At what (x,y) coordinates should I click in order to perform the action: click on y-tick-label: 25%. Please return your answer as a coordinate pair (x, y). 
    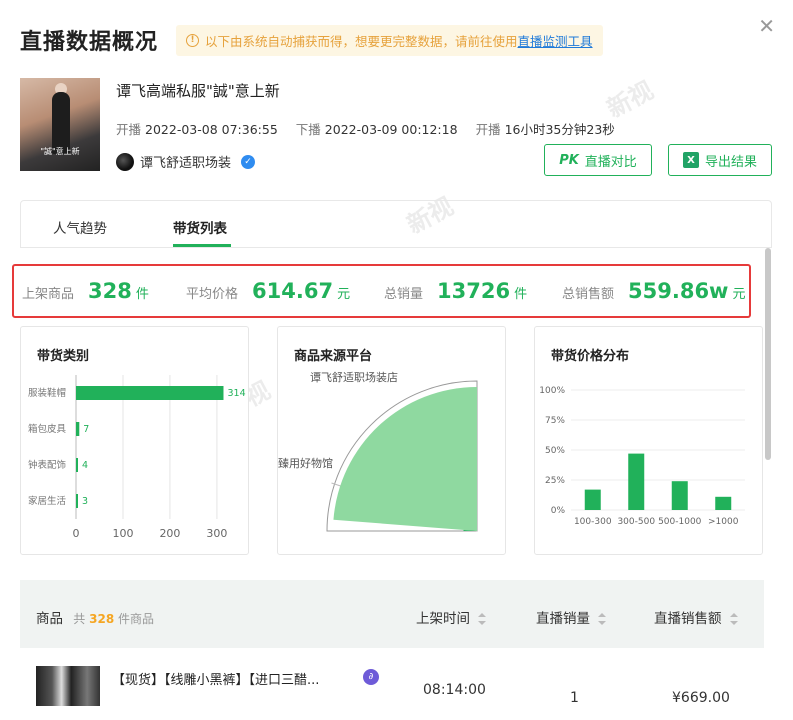
    Looking at the image, I should click on (555, 481).